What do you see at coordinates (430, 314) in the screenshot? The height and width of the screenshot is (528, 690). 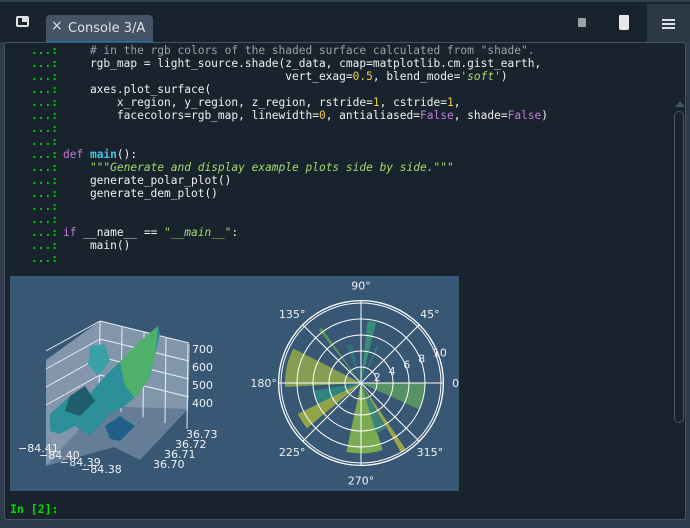 I see `angle-tick-label: 45°` at bounding box center [430, 314].